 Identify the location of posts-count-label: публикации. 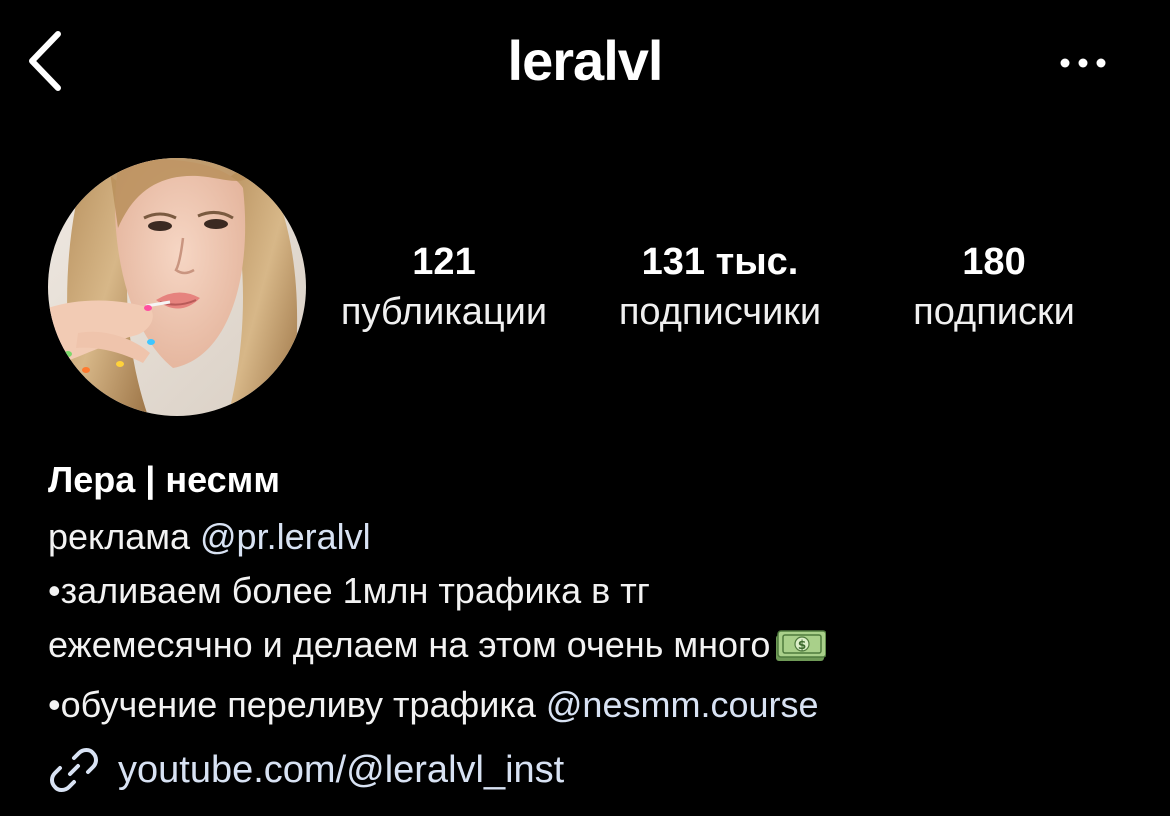
(444, 312).